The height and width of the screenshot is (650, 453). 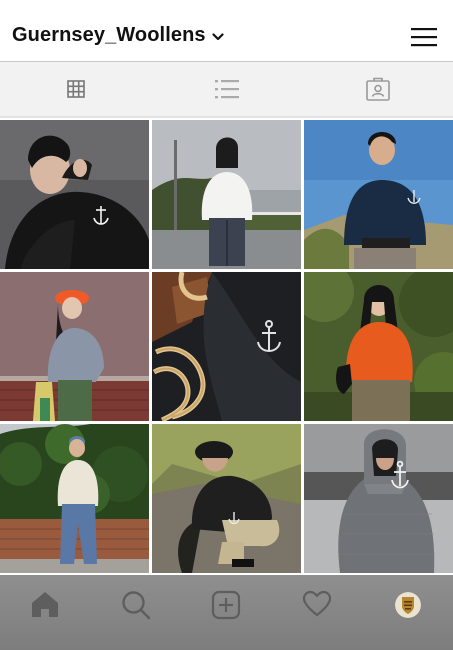 What do you see at coordinates (226, 605) in the screenshot?
I see `create-post-icon` at bounding box center [226, 605].